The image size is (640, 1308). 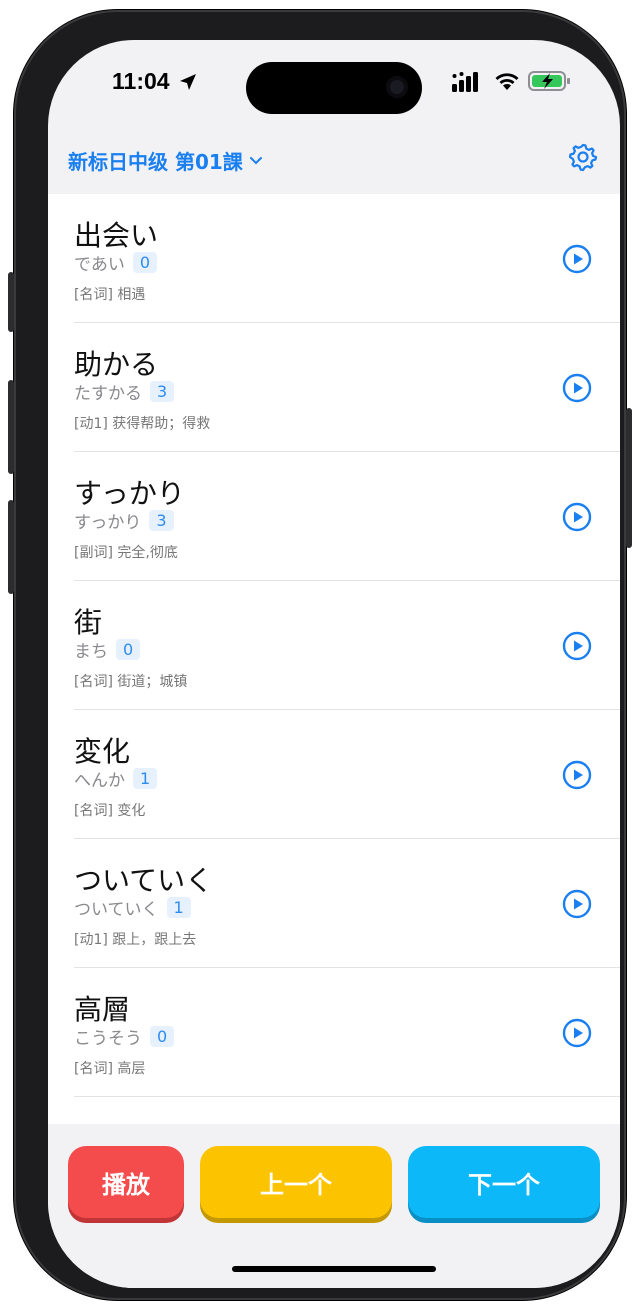 I want to click on meaning-text: [名词] 高层, so click(x=110, y=1069).